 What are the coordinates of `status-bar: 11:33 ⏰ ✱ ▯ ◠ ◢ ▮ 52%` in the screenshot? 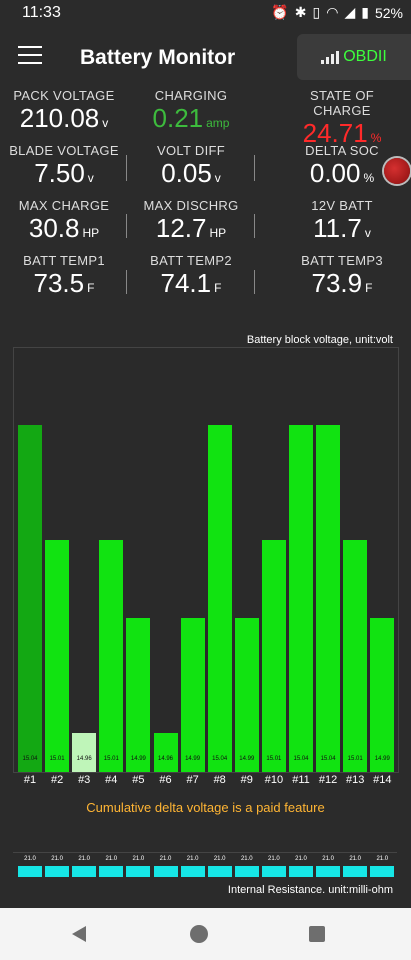 It's located at (205, 14).